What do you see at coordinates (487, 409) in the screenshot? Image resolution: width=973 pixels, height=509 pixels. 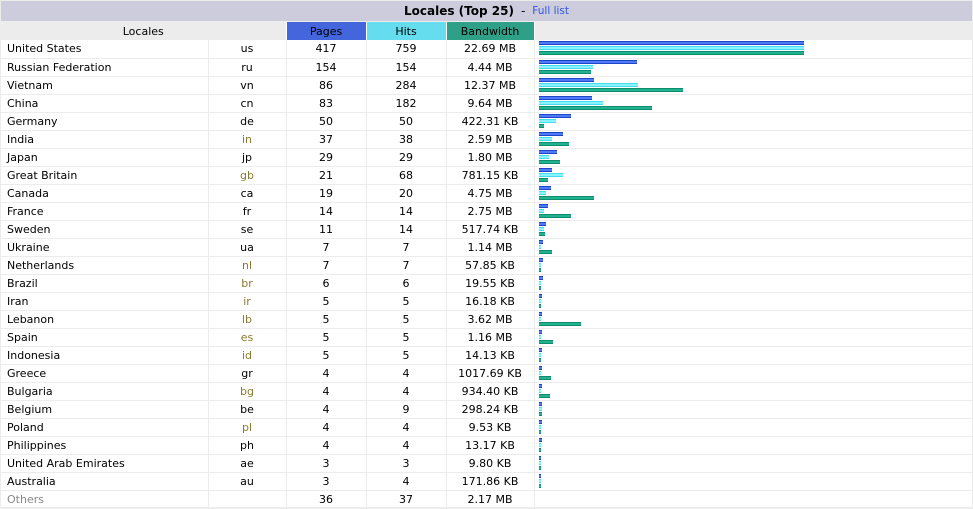 I see `table-row: Belgium be 4 9 298.24 KB` at bounding box center [487, 409].